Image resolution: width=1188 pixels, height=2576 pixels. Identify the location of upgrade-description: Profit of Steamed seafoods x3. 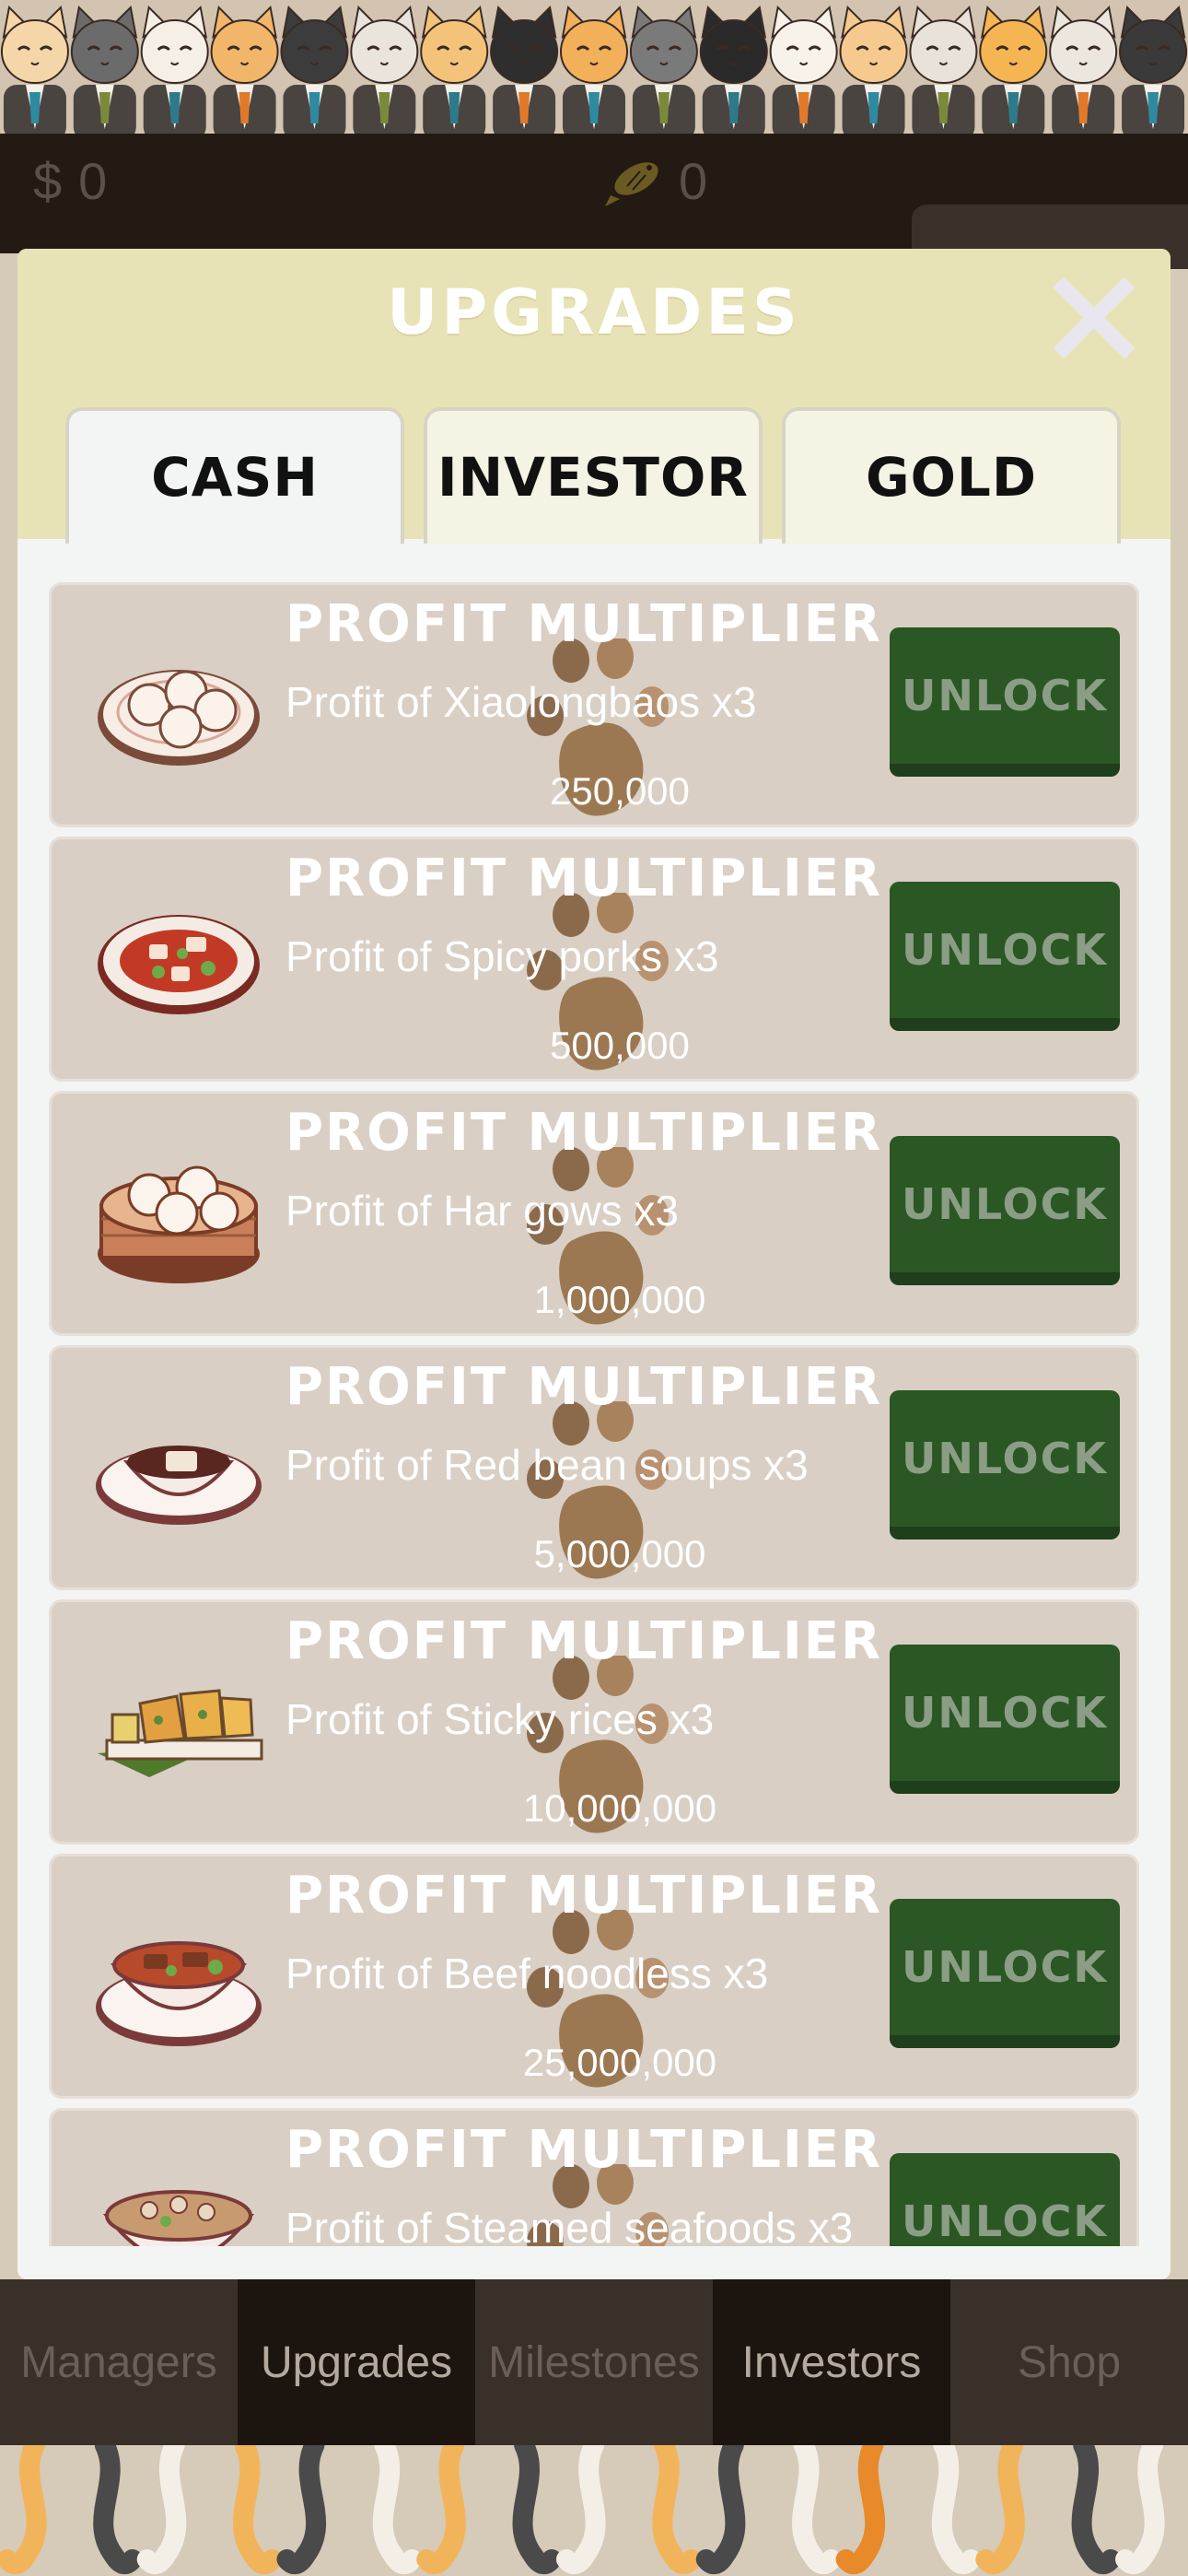
(569, 2225).